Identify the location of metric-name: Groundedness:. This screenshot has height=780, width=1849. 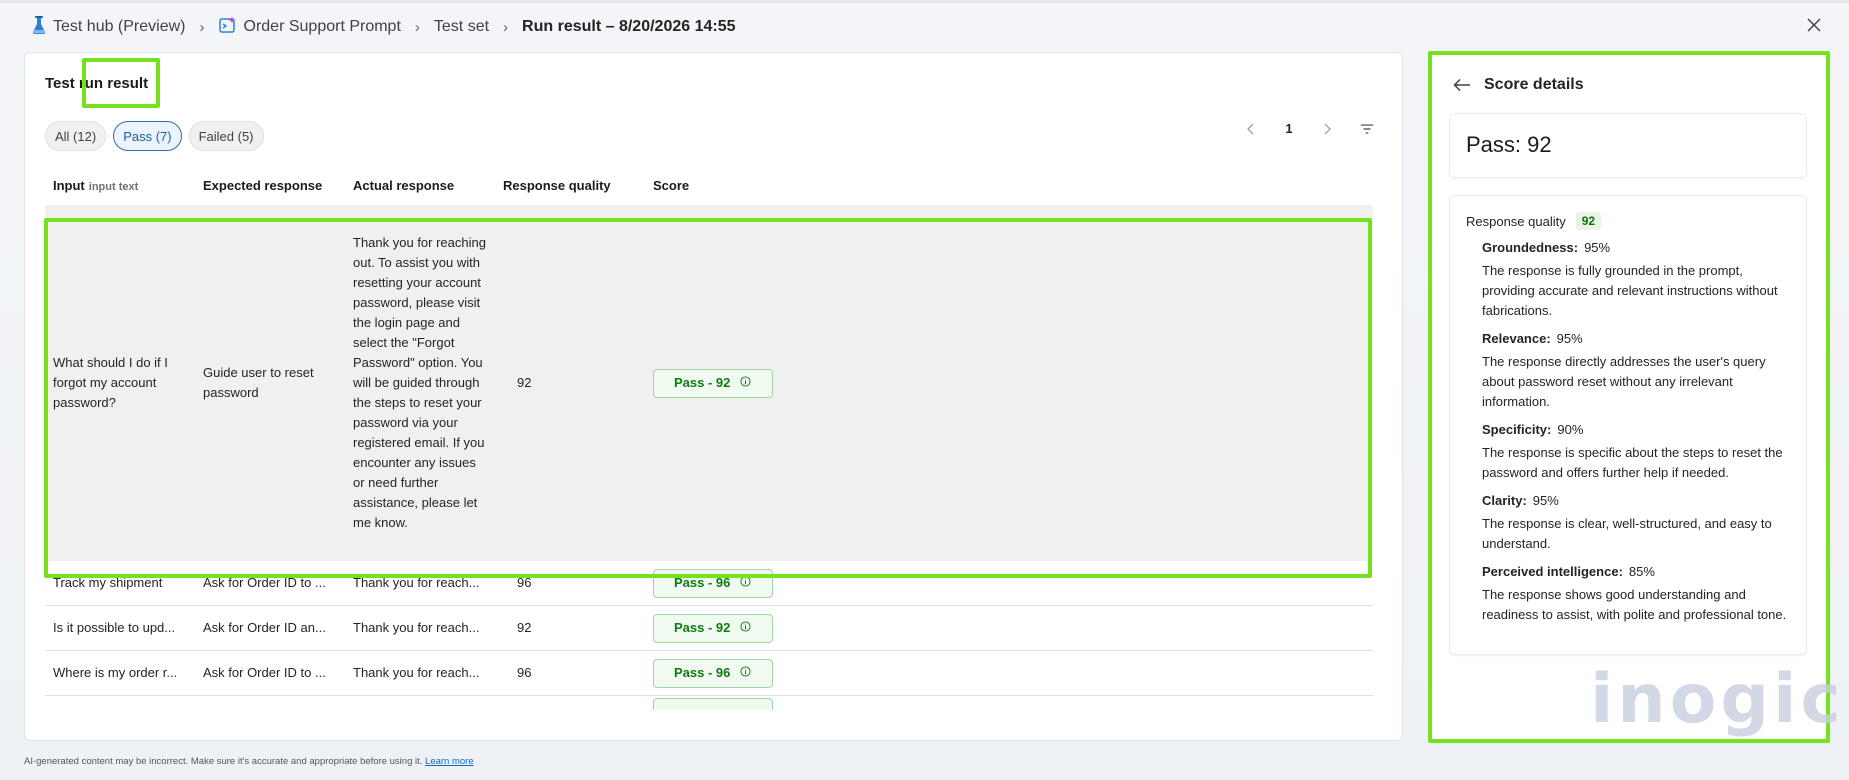
(1530, 247).